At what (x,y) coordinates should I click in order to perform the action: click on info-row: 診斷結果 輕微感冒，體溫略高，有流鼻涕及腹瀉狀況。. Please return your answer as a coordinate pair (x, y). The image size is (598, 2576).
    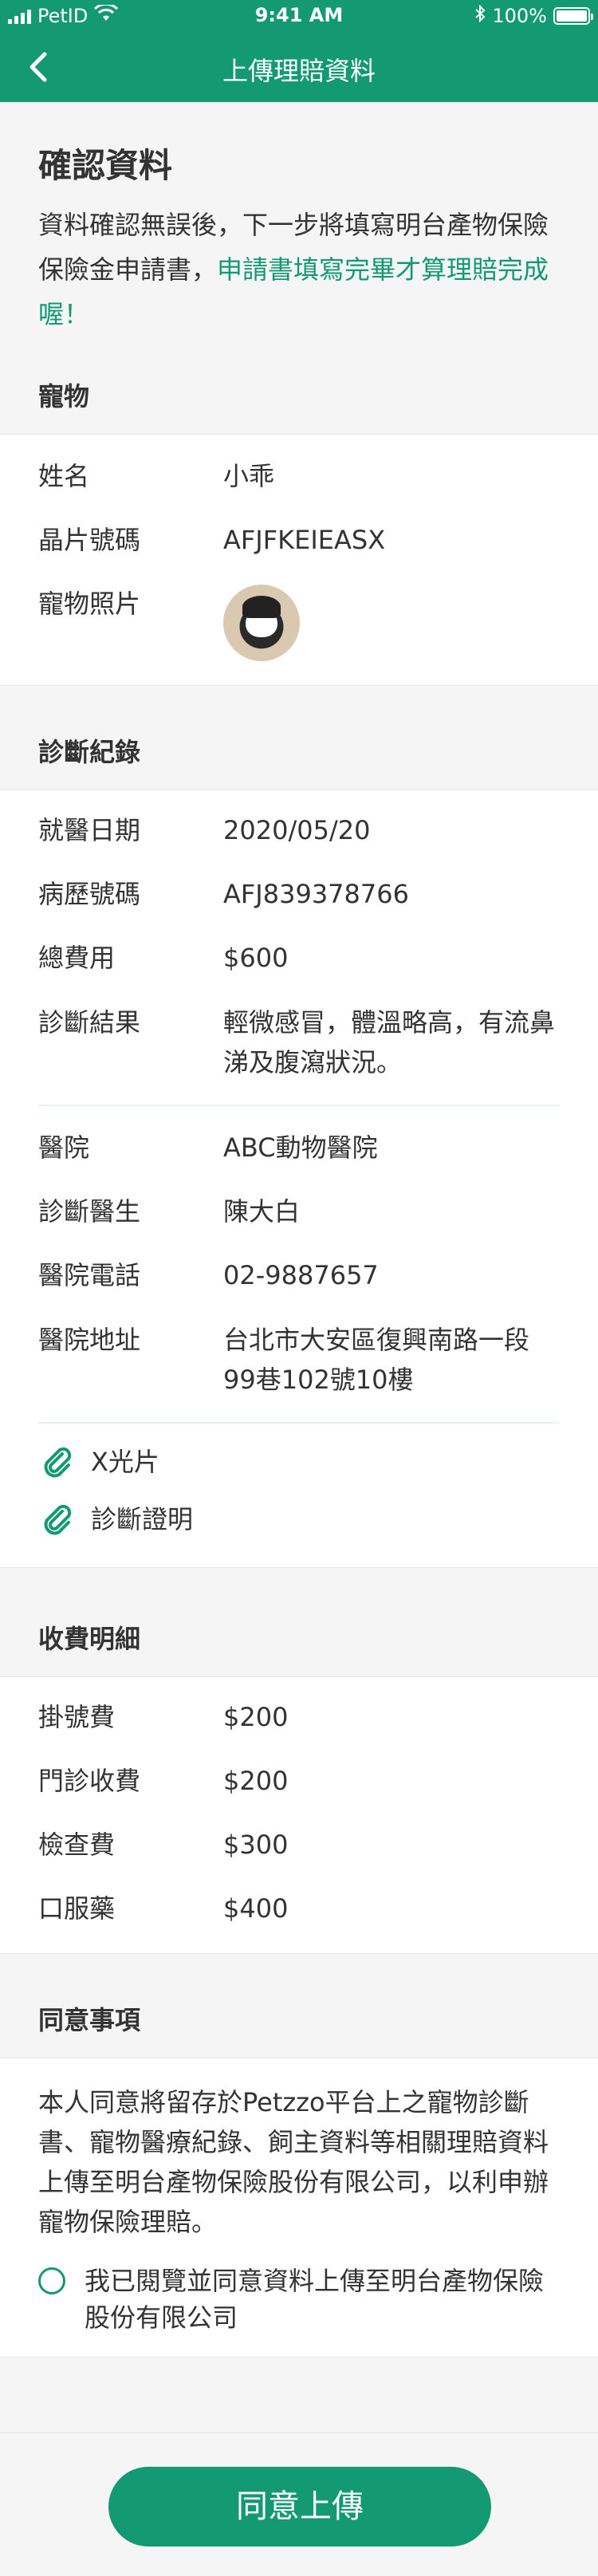
    Looking at the image, I should click on (299, 1042).